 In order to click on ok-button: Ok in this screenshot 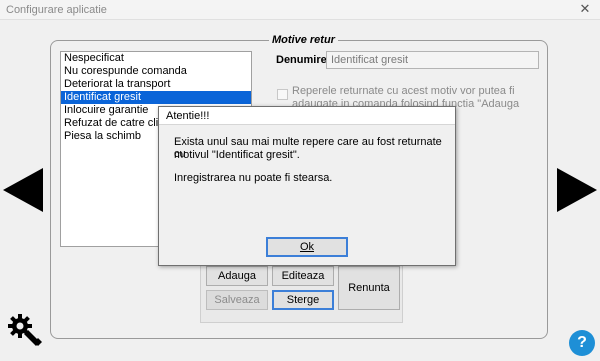, I will do `click(307, 247)`.